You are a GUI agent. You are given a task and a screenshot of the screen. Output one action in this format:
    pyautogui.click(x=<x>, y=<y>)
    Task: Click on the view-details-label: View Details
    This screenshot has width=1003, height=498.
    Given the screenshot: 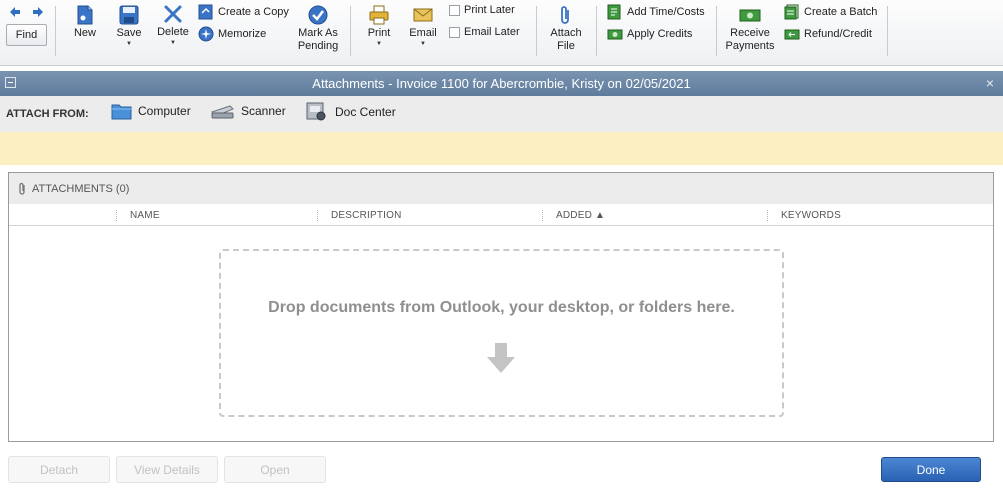 What is the action you would take?
    pyautogui.click(x=167, y=469)
    